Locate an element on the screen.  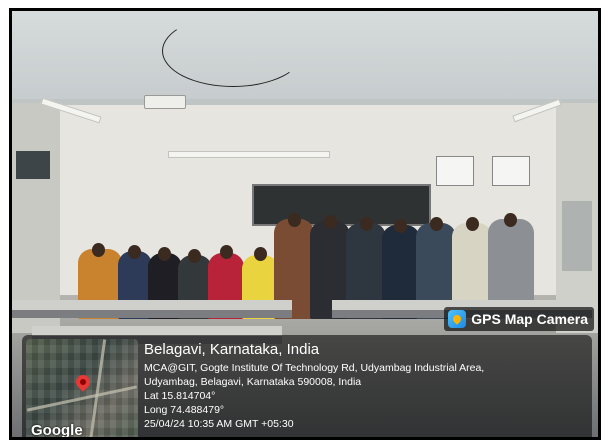
gps-badge-label: GPS Map Camera is located at coordinates (529, 319).